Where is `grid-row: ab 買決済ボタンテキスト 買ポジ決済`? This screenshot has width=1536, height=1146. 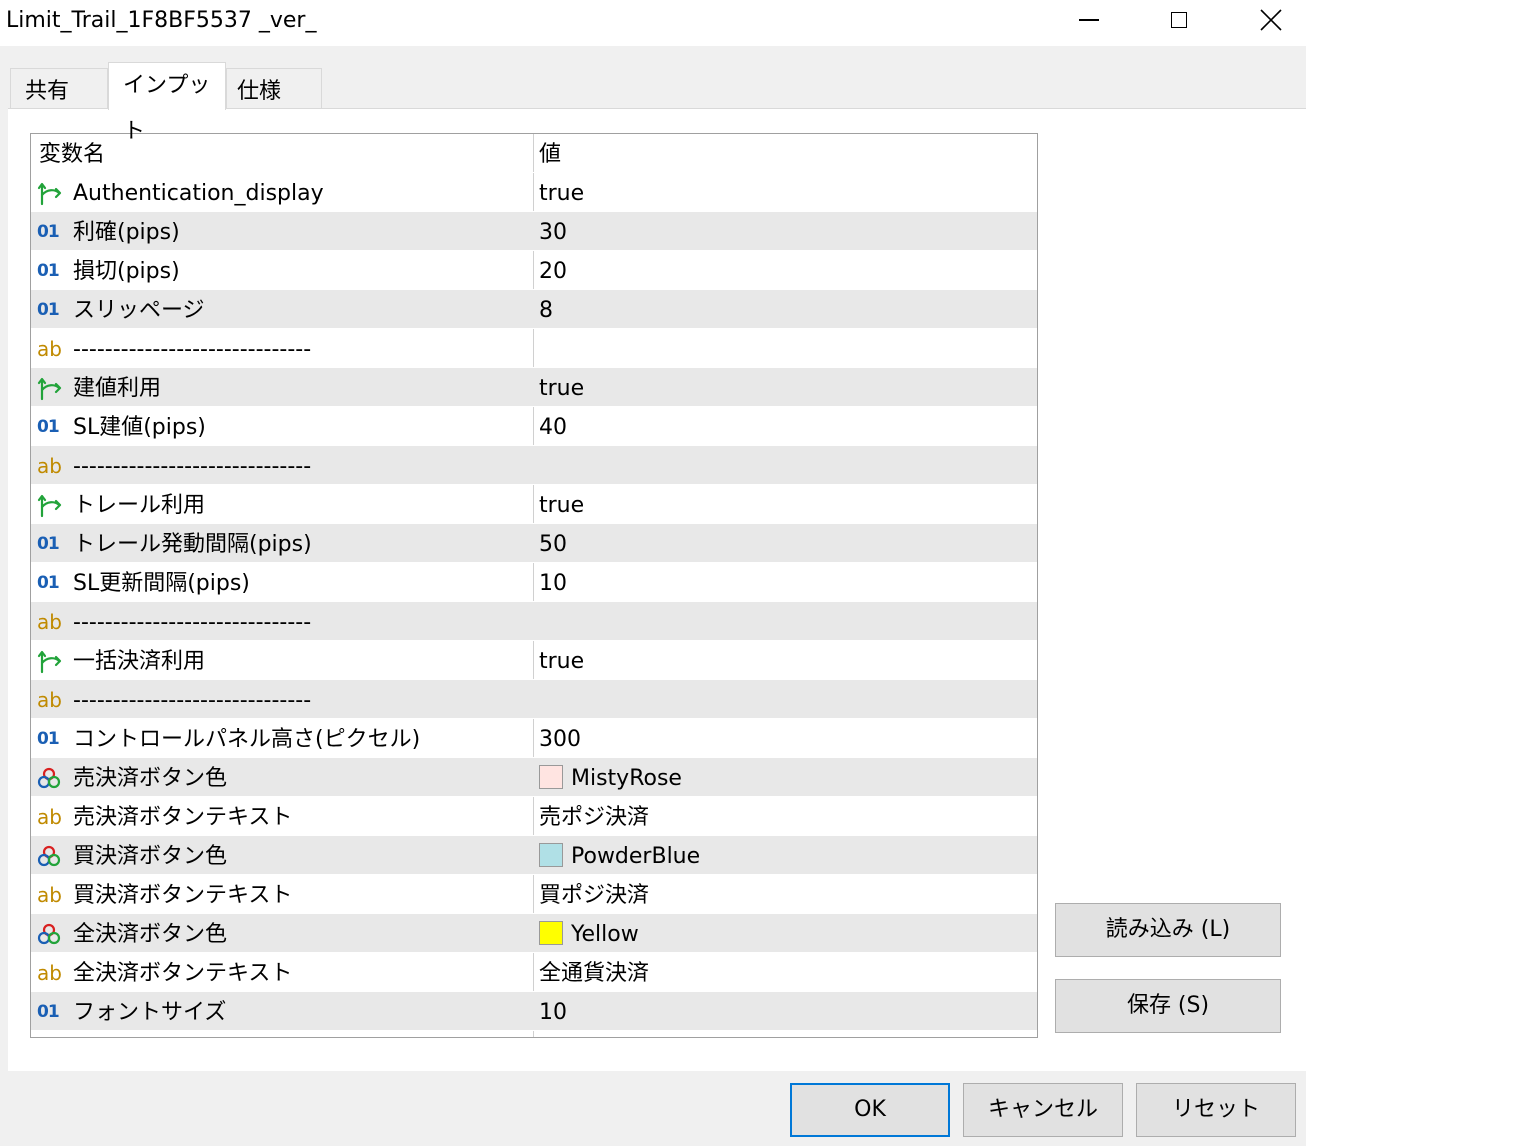 grid-row: ab 買決済ボタンテキスト 買ポジ決済 is located at coordinates (534, 894).